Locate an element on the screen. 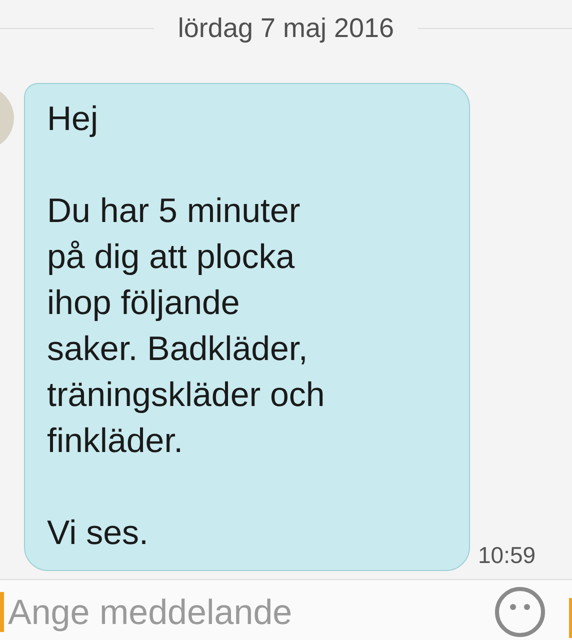 This screenshot has width=572, height=640. emoji-icon is located at coordinates (520, 612).